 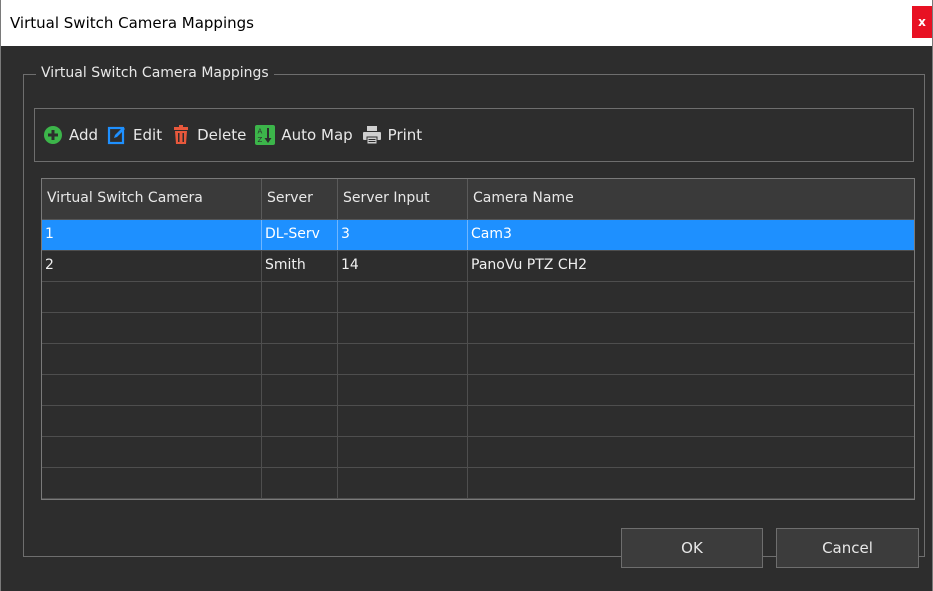 I want to click on svg-text: Z, so click(x=260, y=140).